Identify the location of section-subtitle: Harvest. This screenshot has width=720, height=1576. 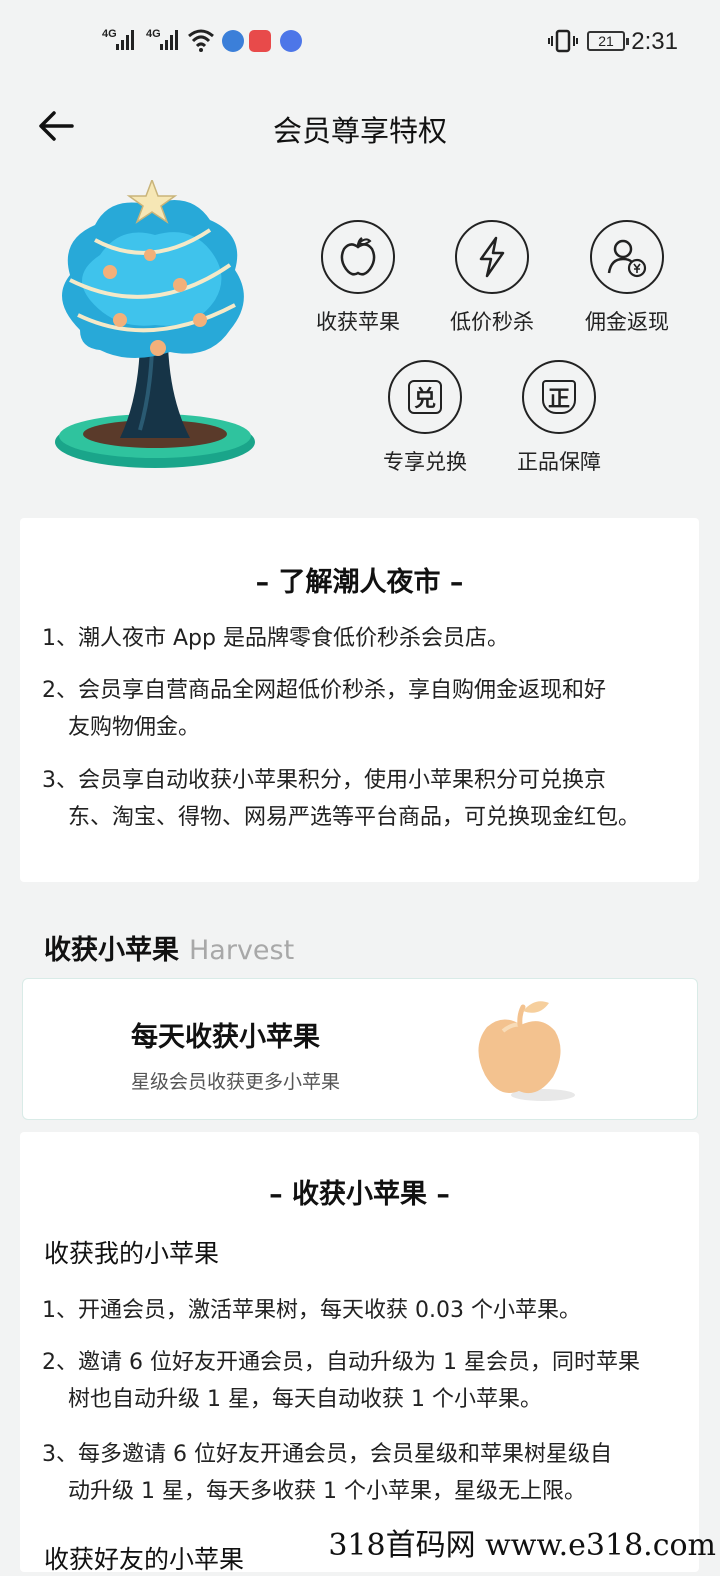
(242, 950).